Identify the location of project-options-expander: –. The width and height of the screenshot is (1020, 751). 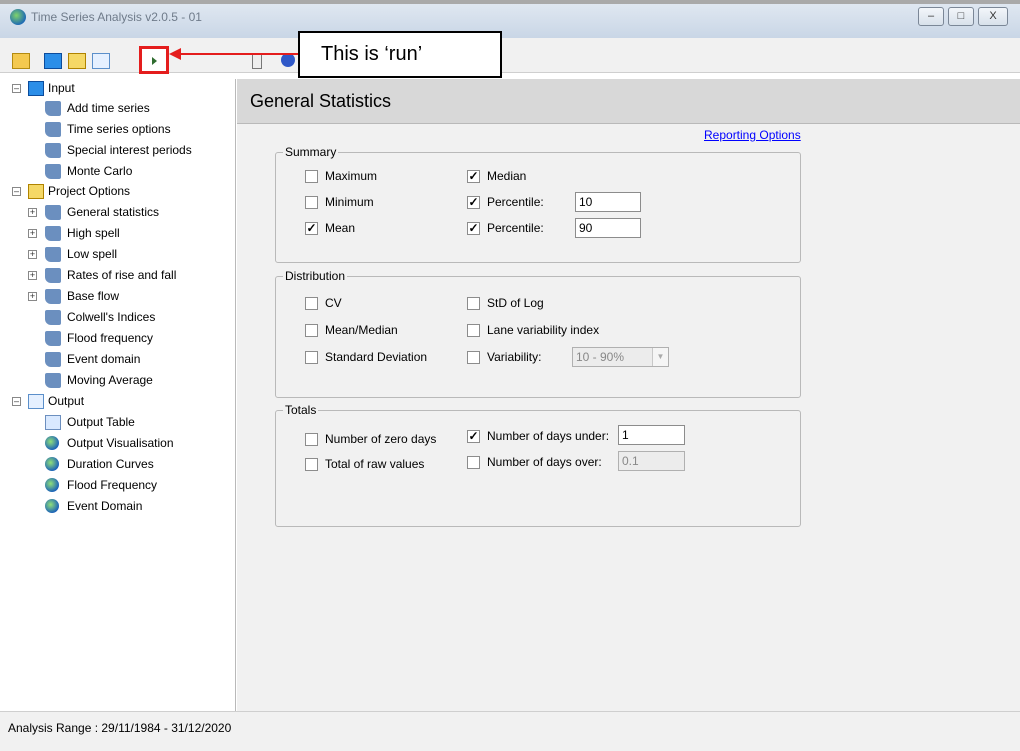
(16, 191).